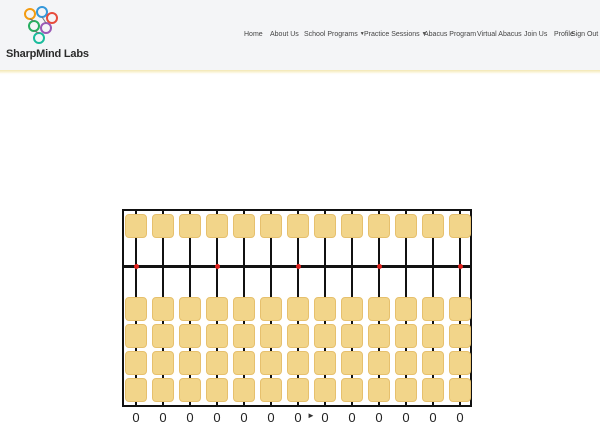 This screenshot has height=435, width=600. I want to click on rod-value-3: 0, so click(190, 417).